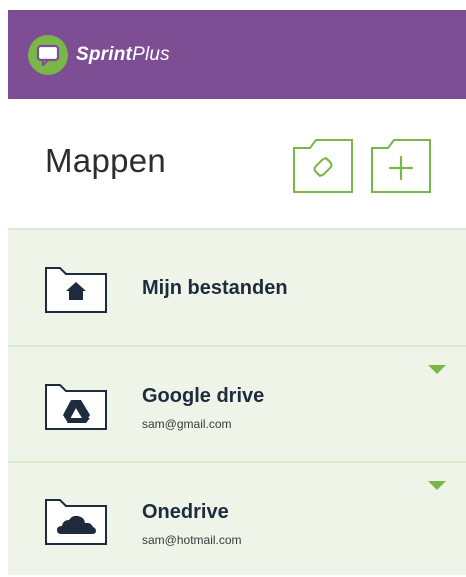 Image resolution: width=466 pixels, height=577 pixels. Describe the element at coordinates (76, 290) in the screenshot. I see `home-folder-icon` at that location.